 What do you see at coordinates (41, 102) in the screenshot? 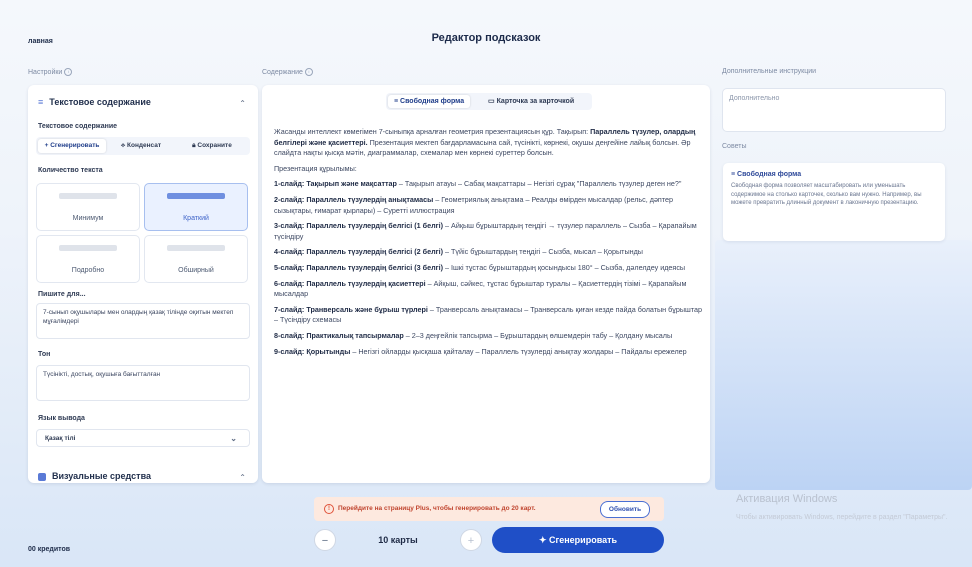
I see `text-icon: ≡` at bounding box center [41, 102].